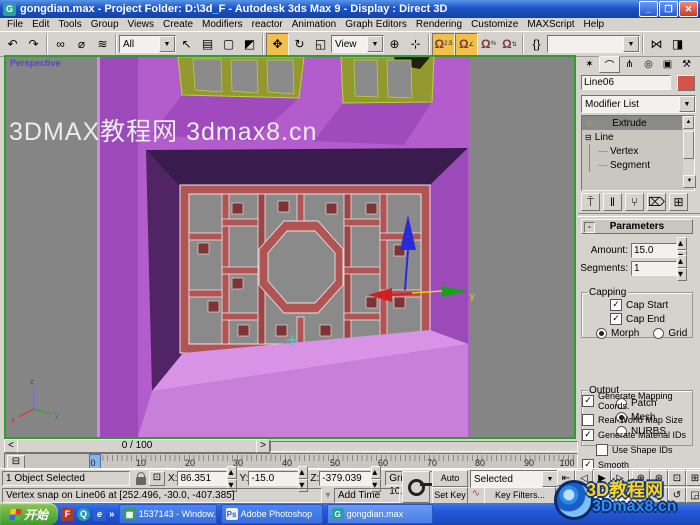 The width and height of the screenshot is (700, 525). I want to click on stack-item-line: ⊟ Line, so click(632, 137).